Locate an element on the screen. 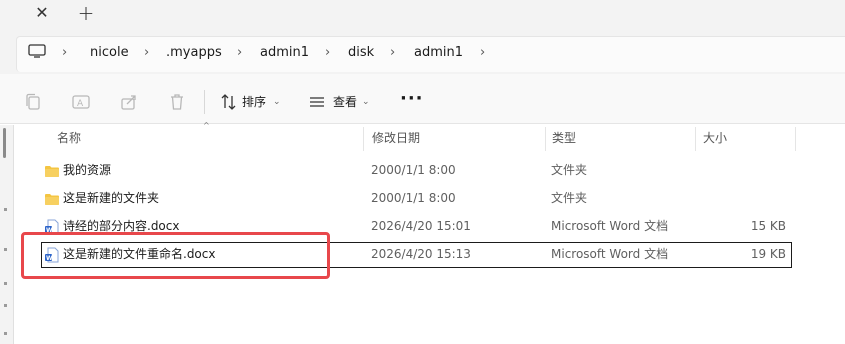 This screenshot has height=344, width=845. column-header-type: 类型 is located at coordinates (564, 138).